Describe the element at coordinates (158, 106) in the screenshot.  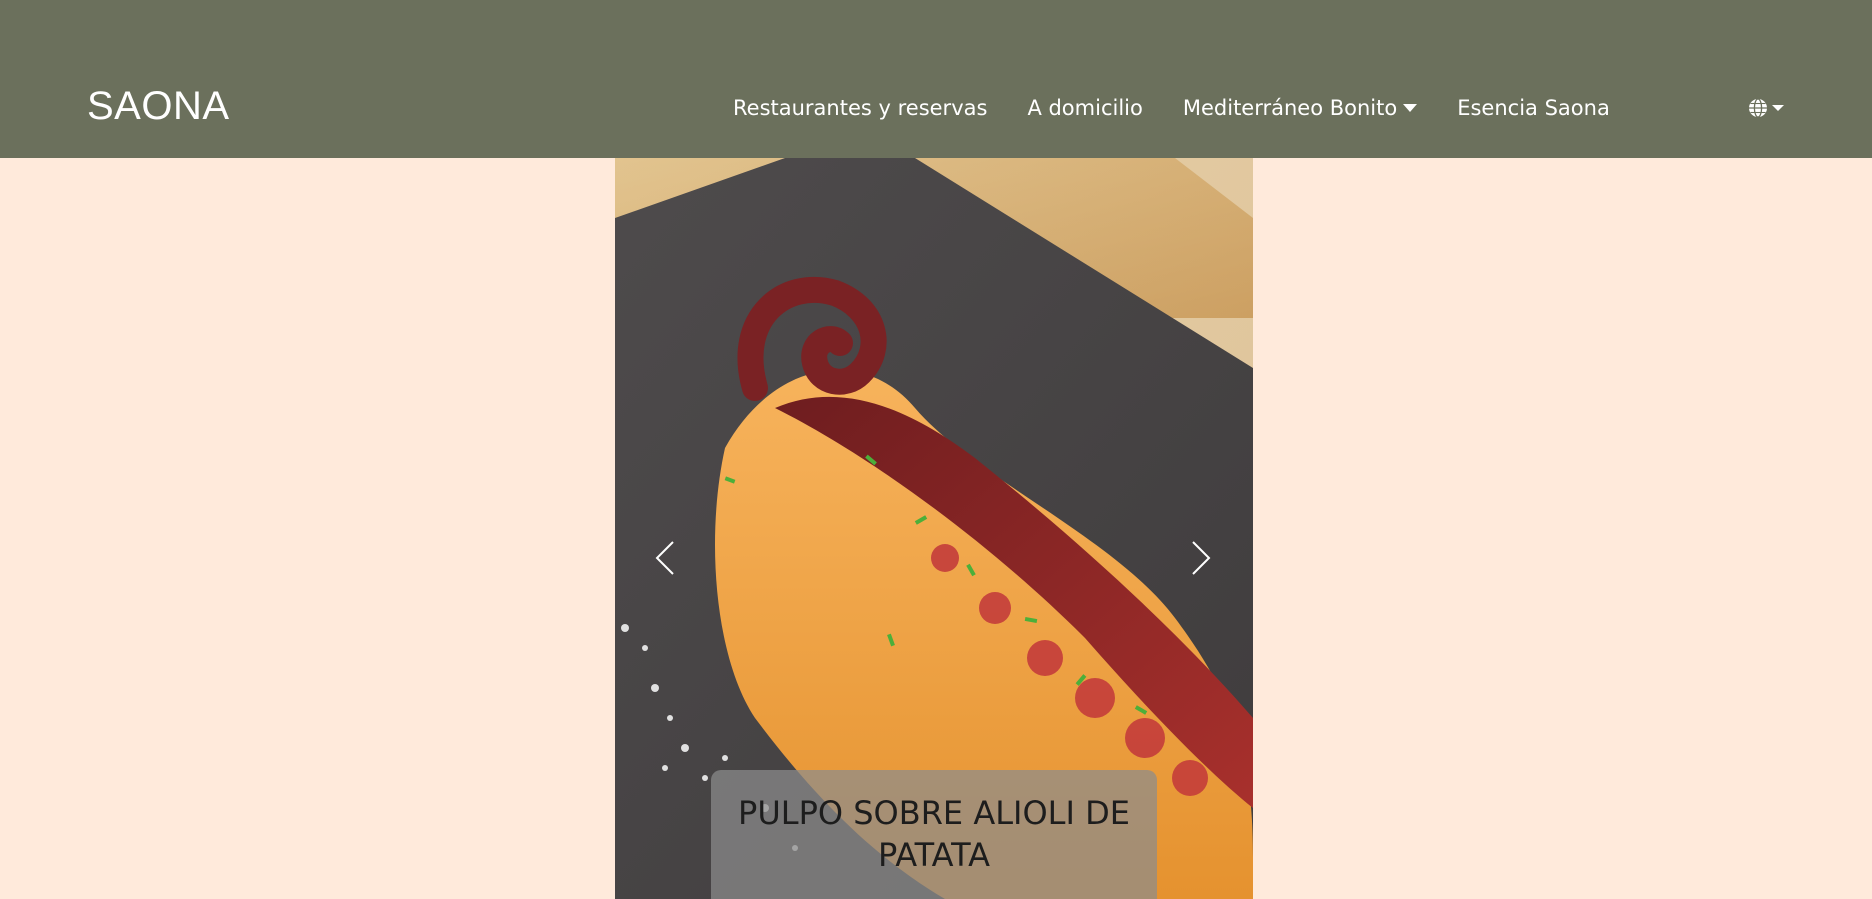
I see `brand-logo: SAONA` at that location.